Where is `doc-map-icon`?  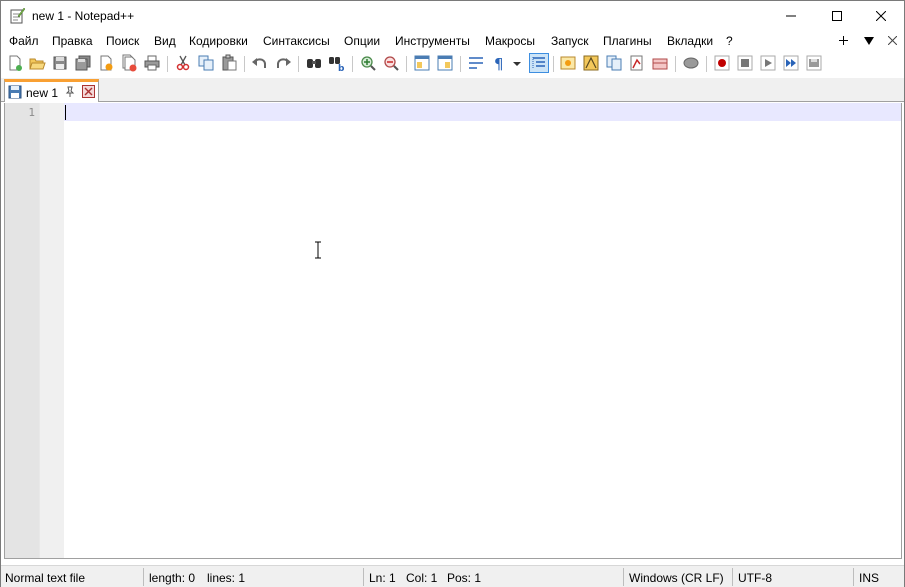
doc-map-icon is located at coordinates (591, 63).